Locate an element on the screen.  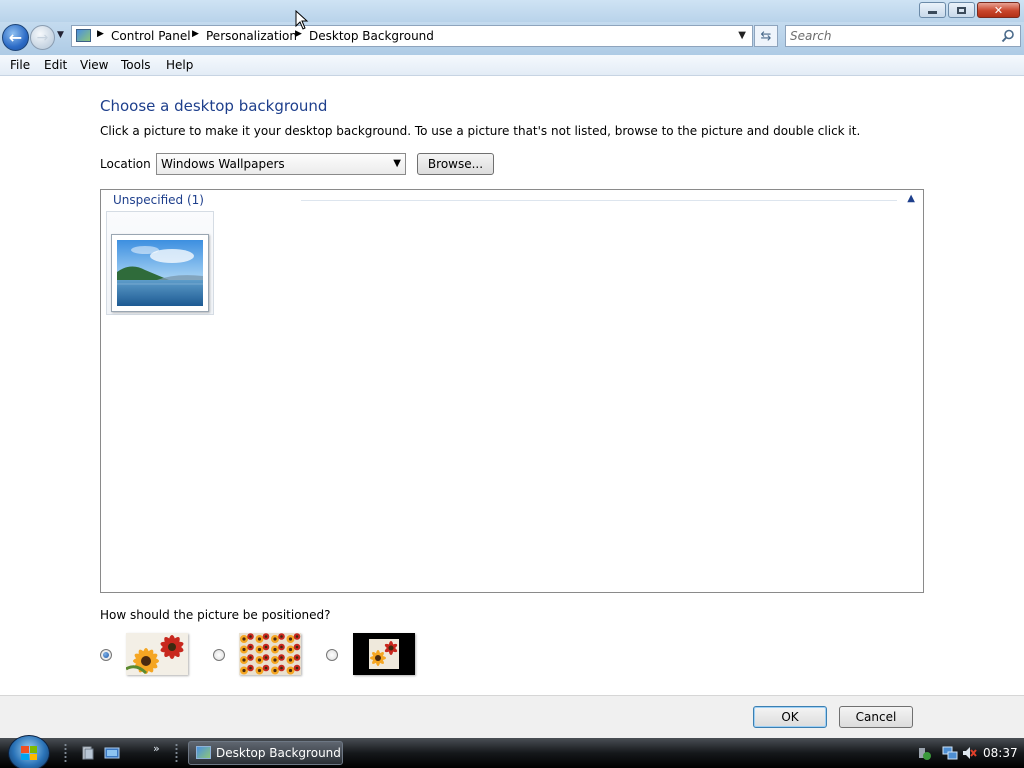
breadcrumb-personalization: Personalization is located at coordinates (251, 36).